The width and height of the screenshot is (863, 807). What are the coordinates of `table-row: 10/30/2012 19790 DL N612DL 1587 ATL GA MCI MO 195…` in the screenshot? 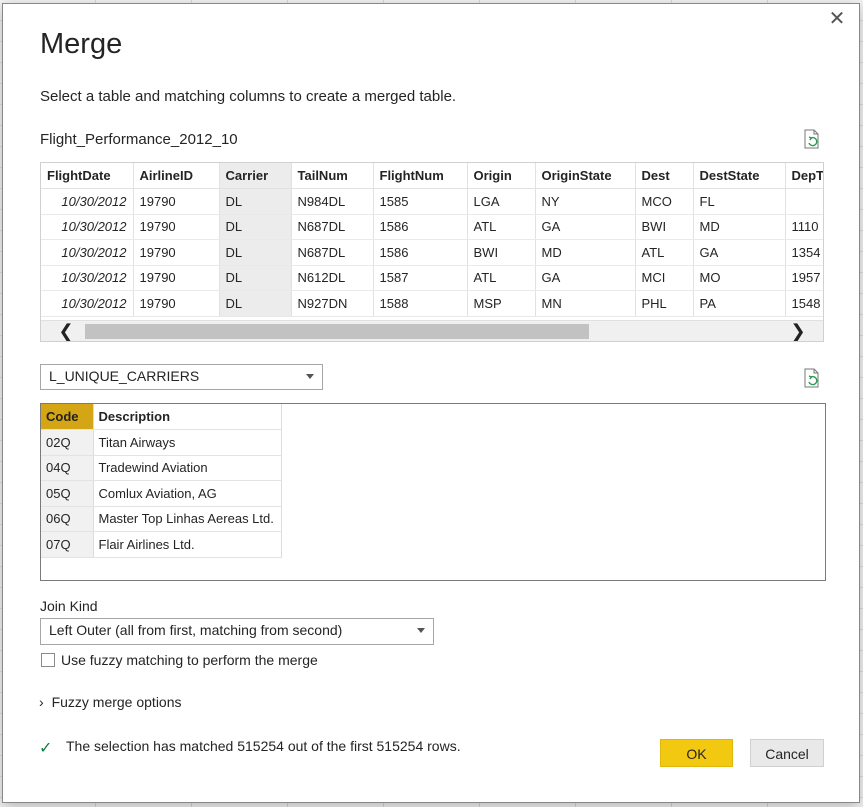 It's located at (432, 278).